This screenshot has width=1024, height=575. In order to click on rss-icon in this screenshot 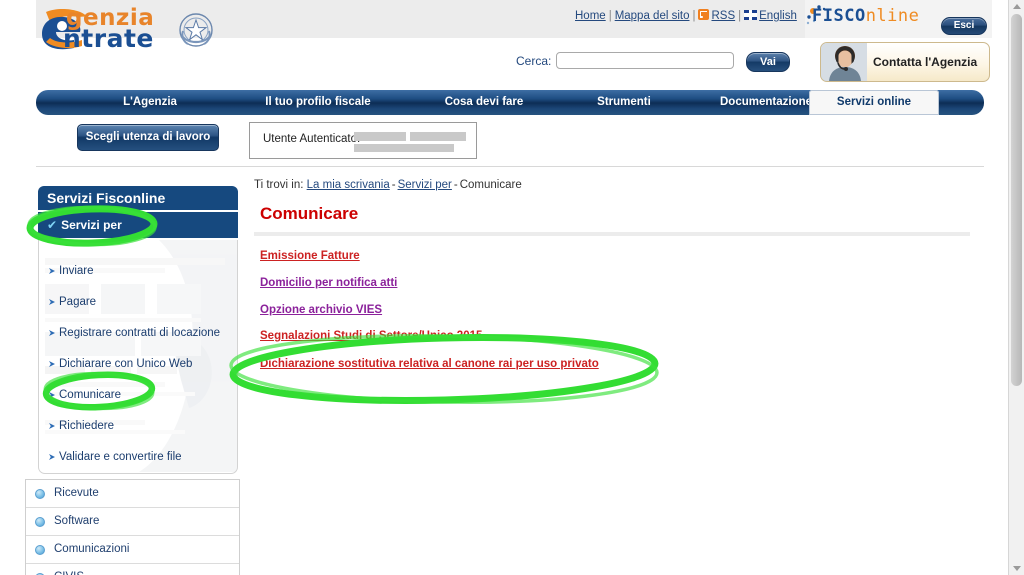, I will do `click(704, 14)`.